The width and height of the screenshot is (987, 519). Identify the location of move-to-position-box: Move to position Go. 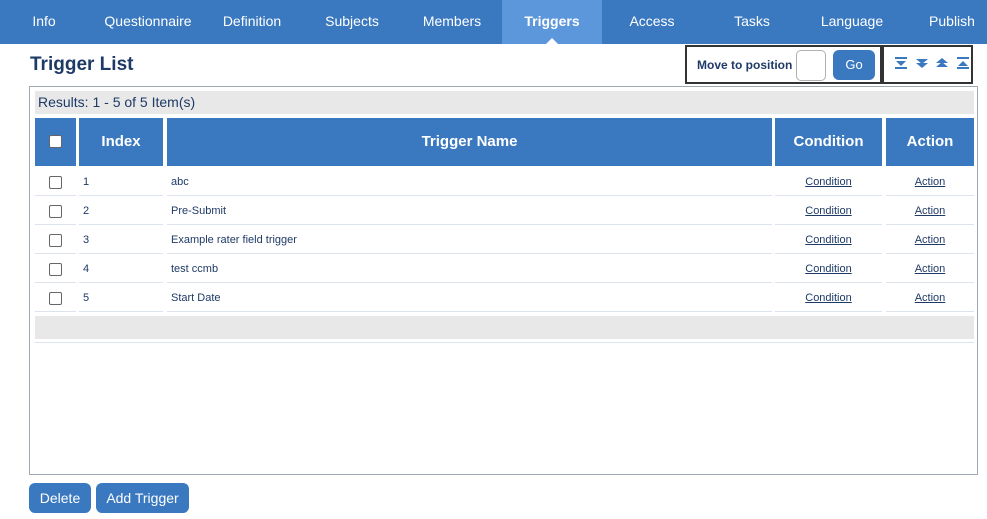
(783, 64).